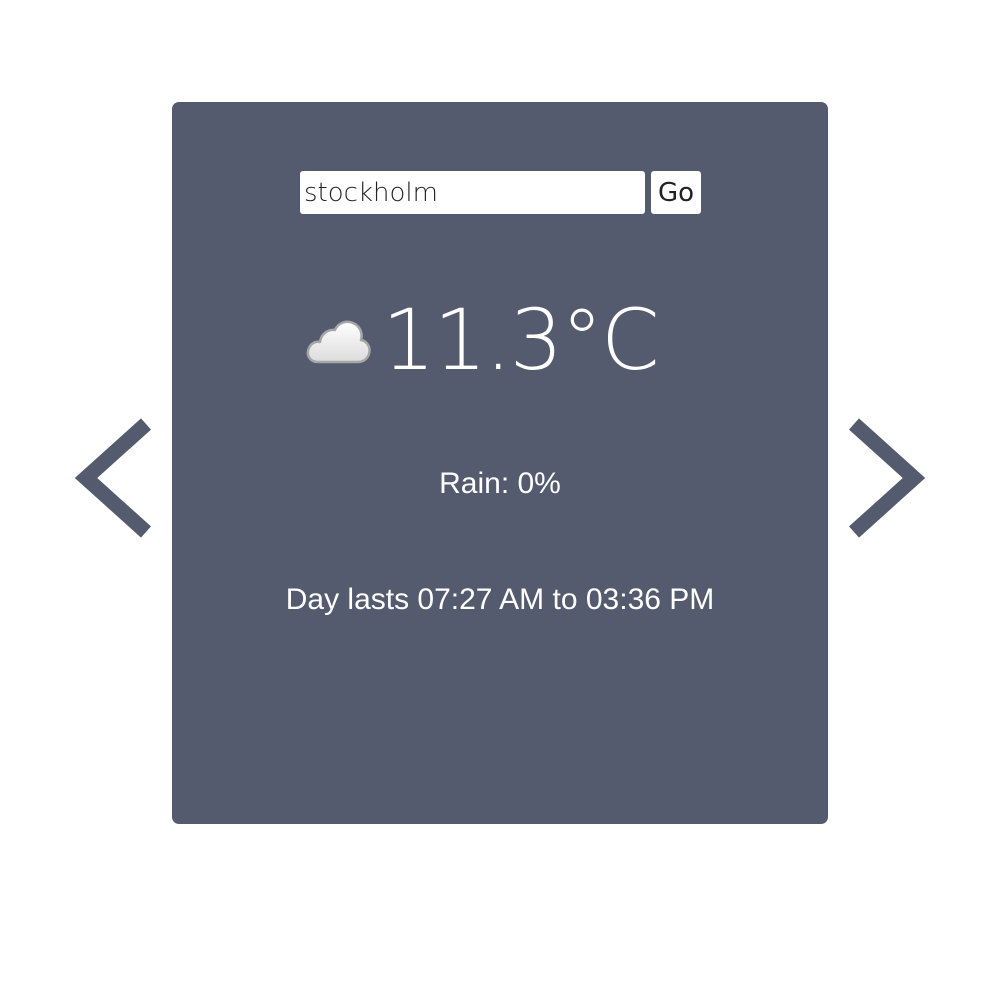 This screenshot has height=1000, width=1000. I want to click on chevron-left-icon, so click(113, 478).